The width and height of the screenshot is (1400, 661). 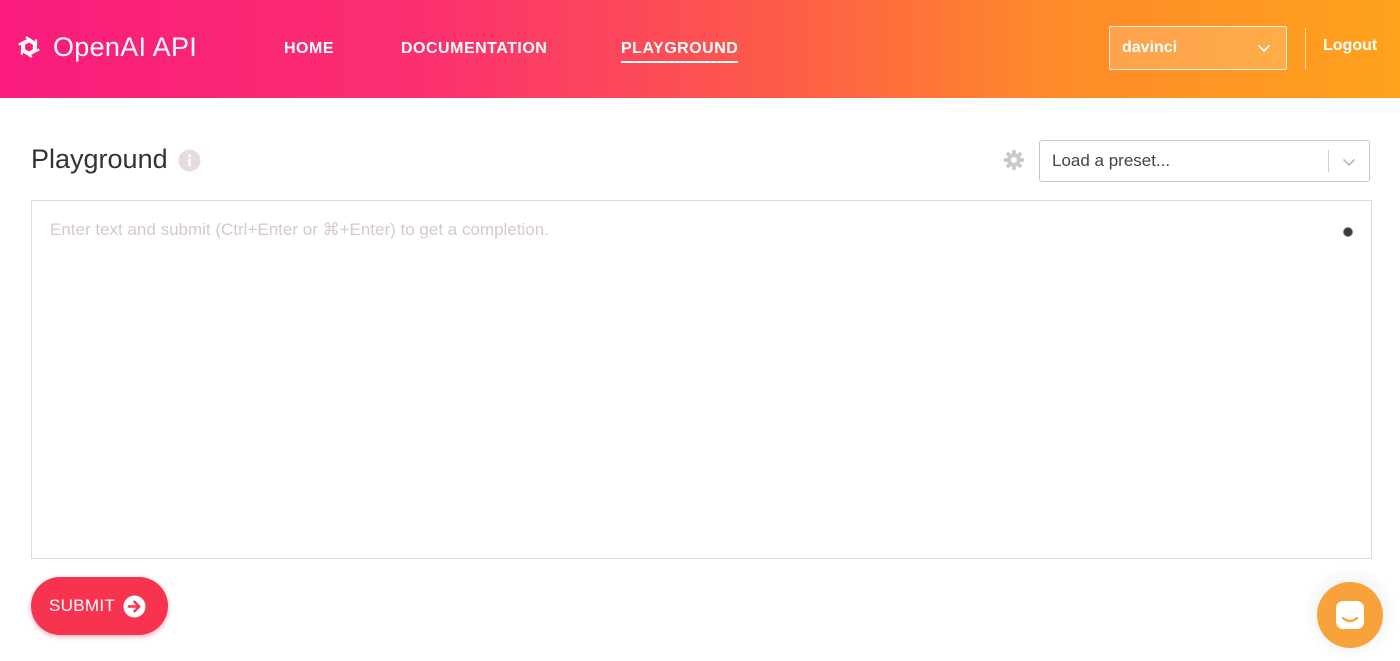 What do you see at coordinates (99, 159) in the screenshot?
I see `page-title: Playground` at bounding box center [99, 159].